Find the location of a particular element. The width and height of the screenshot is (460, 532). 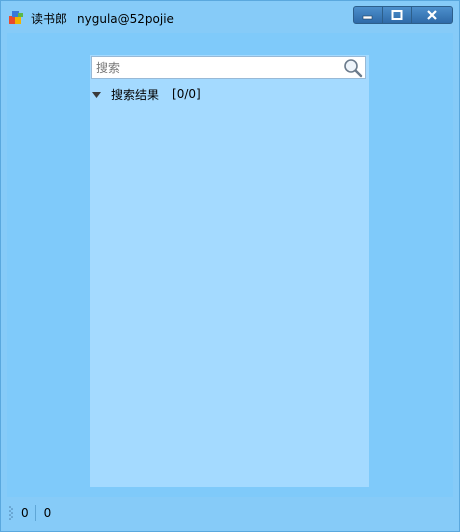

app-name: 读书郎 is located at coordinates (49, 19).